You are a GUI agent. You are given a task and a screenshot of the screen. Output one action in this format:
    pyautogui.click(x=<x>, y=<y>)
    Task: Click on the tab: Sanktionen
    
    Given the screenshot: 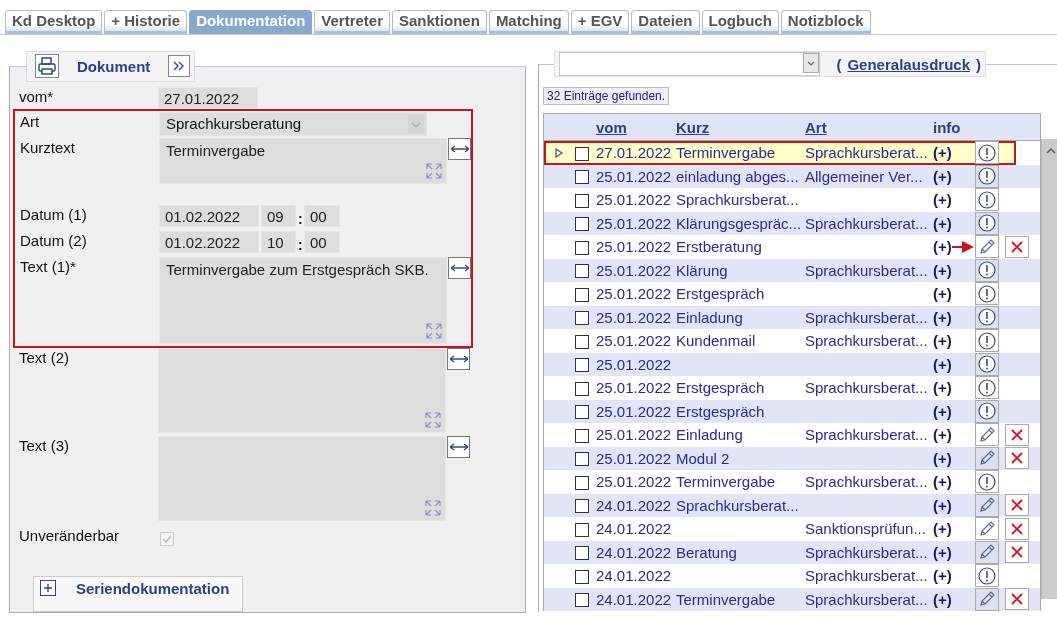 What is the action you would take?
    pyautogui.click(x=439, y=22)
    